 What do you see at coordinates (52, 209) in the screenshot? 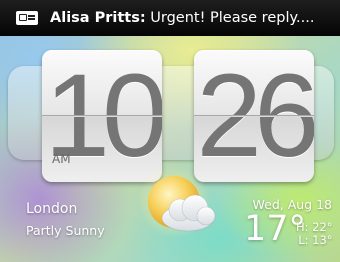
I see `weather-city: London` at bounding box center [52, 209].